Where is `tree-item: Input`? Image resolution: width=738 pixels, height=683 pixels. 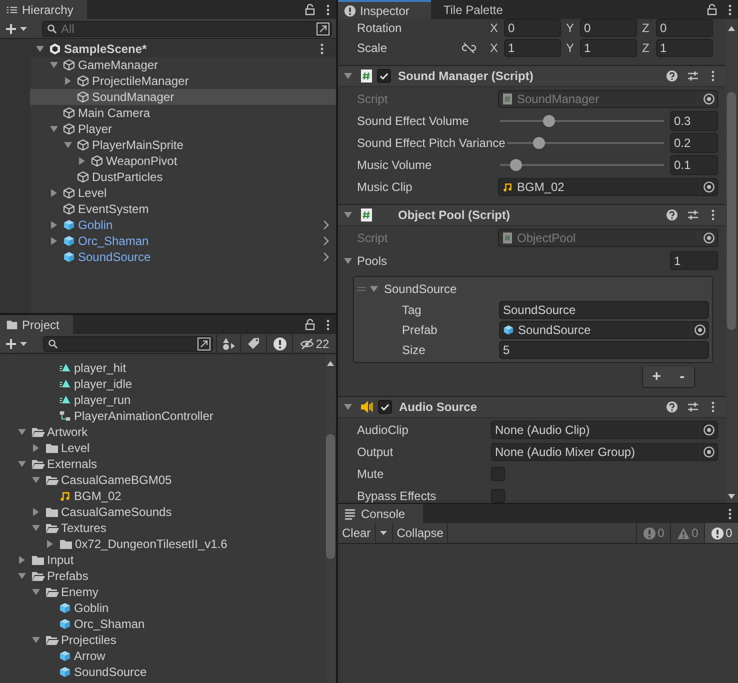
tree-item: Input is located at coordinates (162, 560).